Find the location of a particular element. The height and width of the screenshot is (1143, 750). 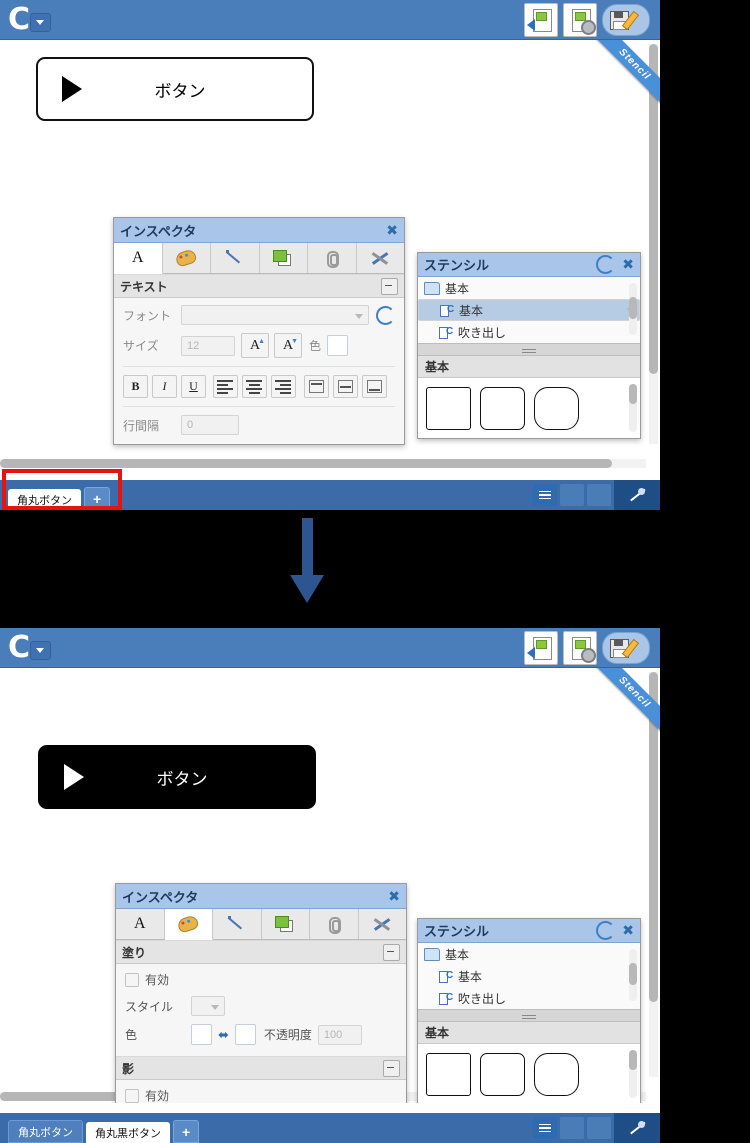

canvas-shape-rounded-button: ボタン is located at coordinates (175, 89).